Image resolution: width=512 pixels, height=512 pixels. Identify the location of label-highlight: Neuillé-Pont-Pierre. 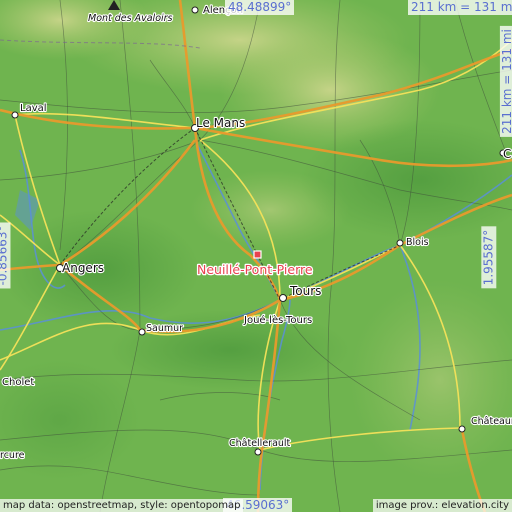
(255, 269).